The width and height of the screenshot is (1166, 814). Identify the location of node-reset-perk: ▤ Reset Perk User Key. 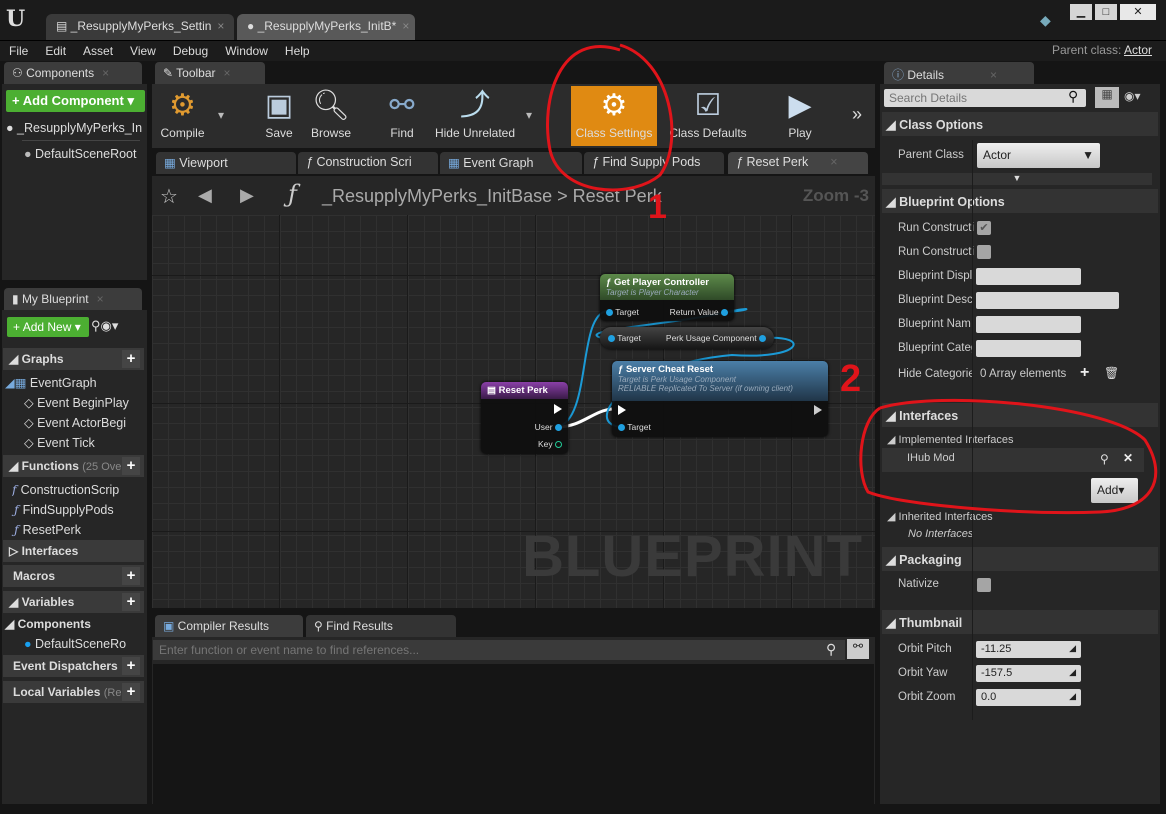
(524, 418).